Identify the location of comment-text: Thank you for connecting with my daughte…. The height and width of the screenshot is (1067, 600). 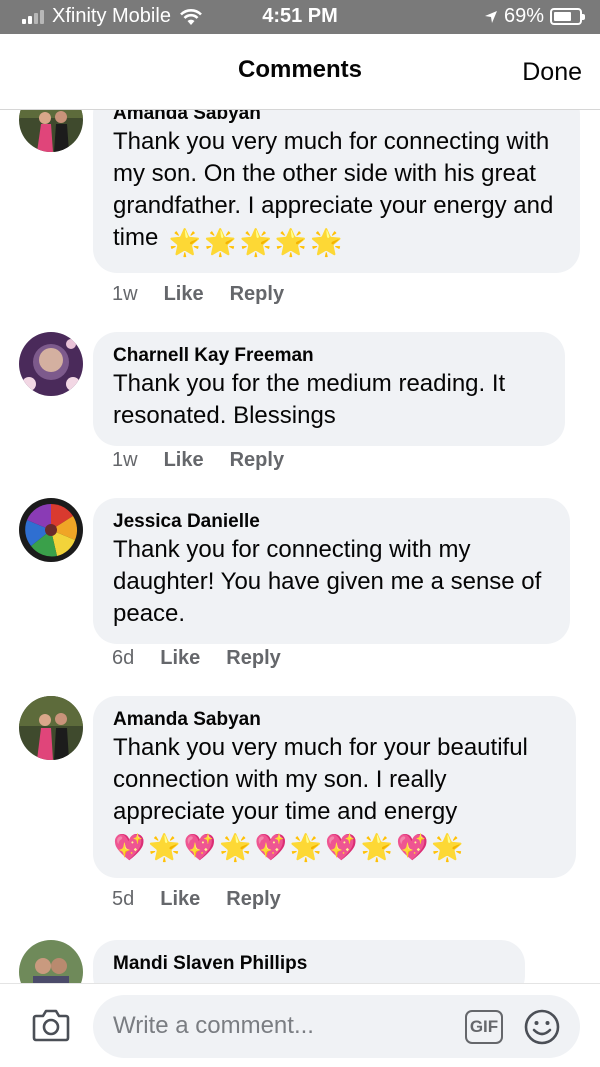
(327, 581).